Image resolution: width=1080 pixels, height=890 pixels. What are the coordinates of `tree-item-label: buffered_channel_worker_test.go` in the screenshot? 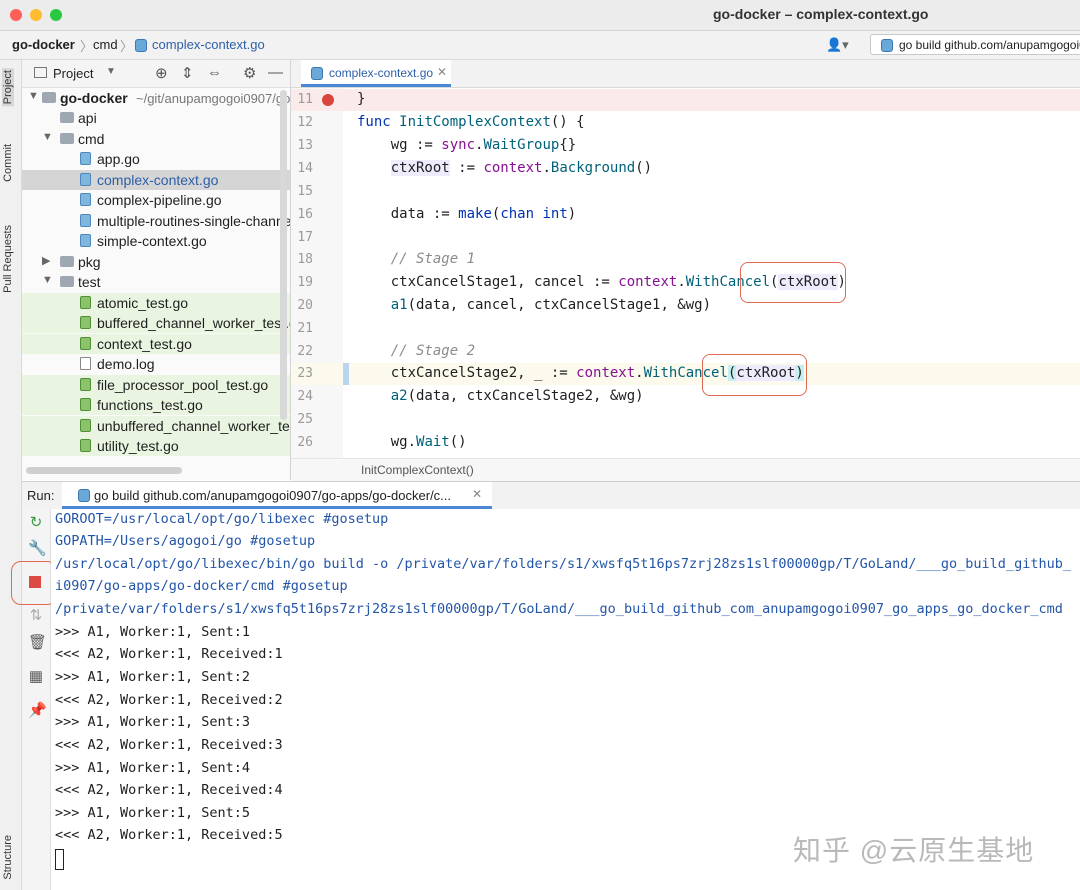 It's located at (194, 323).